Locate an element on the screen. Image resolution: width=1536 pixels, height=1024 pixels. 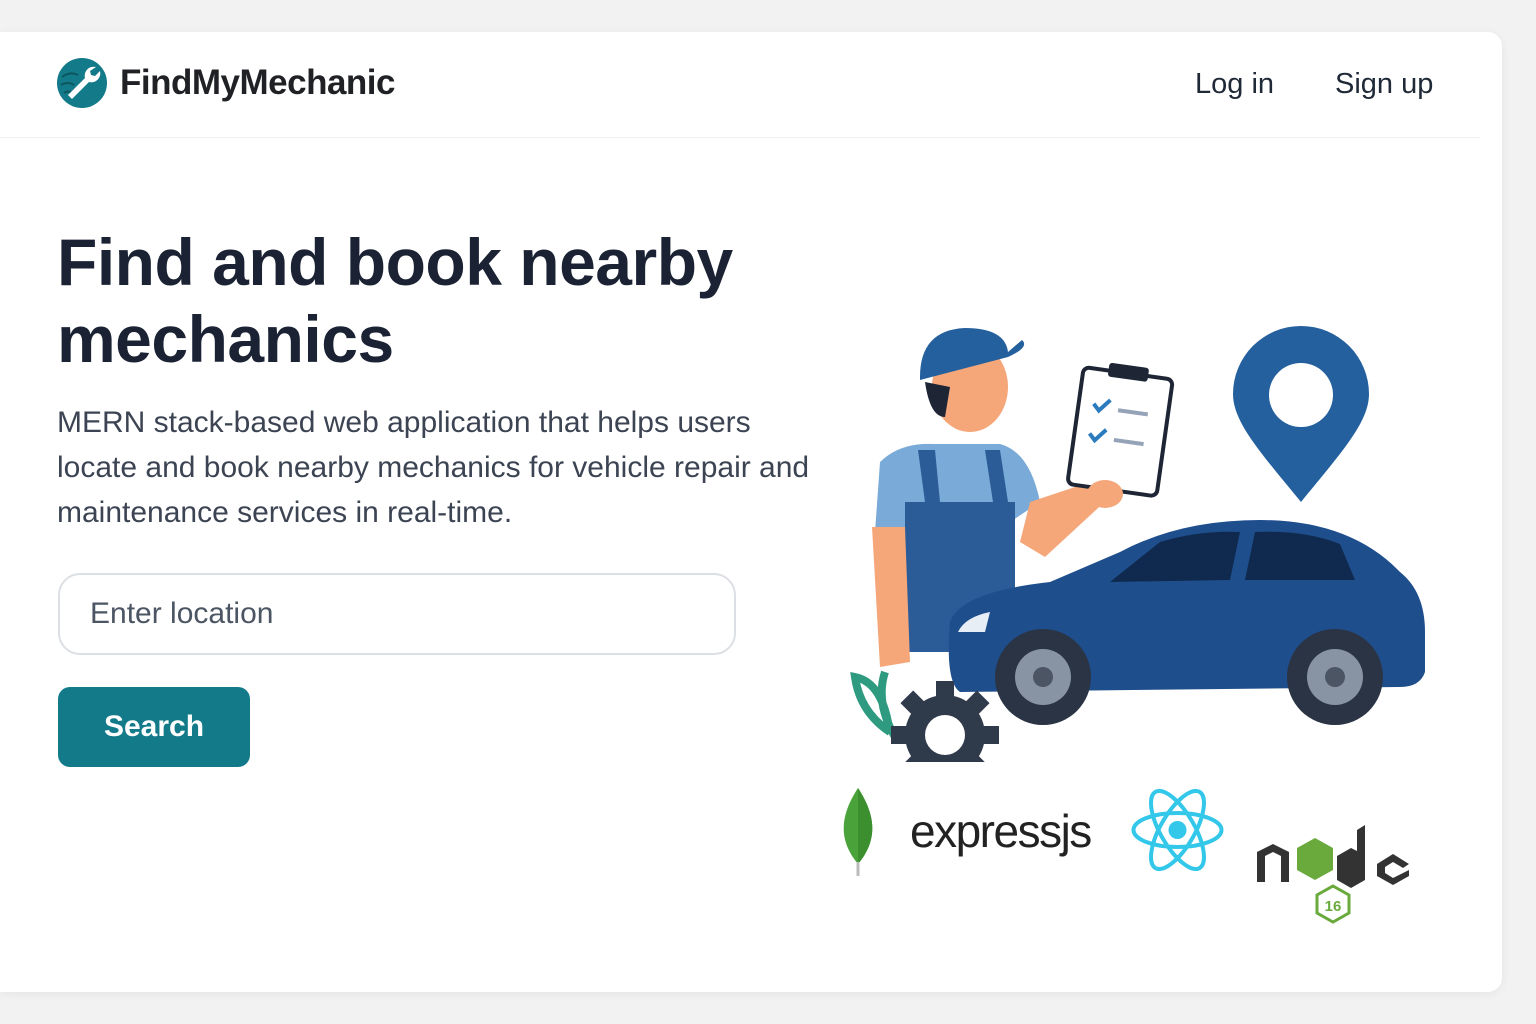
location-input is located at coordinates (397, 614).